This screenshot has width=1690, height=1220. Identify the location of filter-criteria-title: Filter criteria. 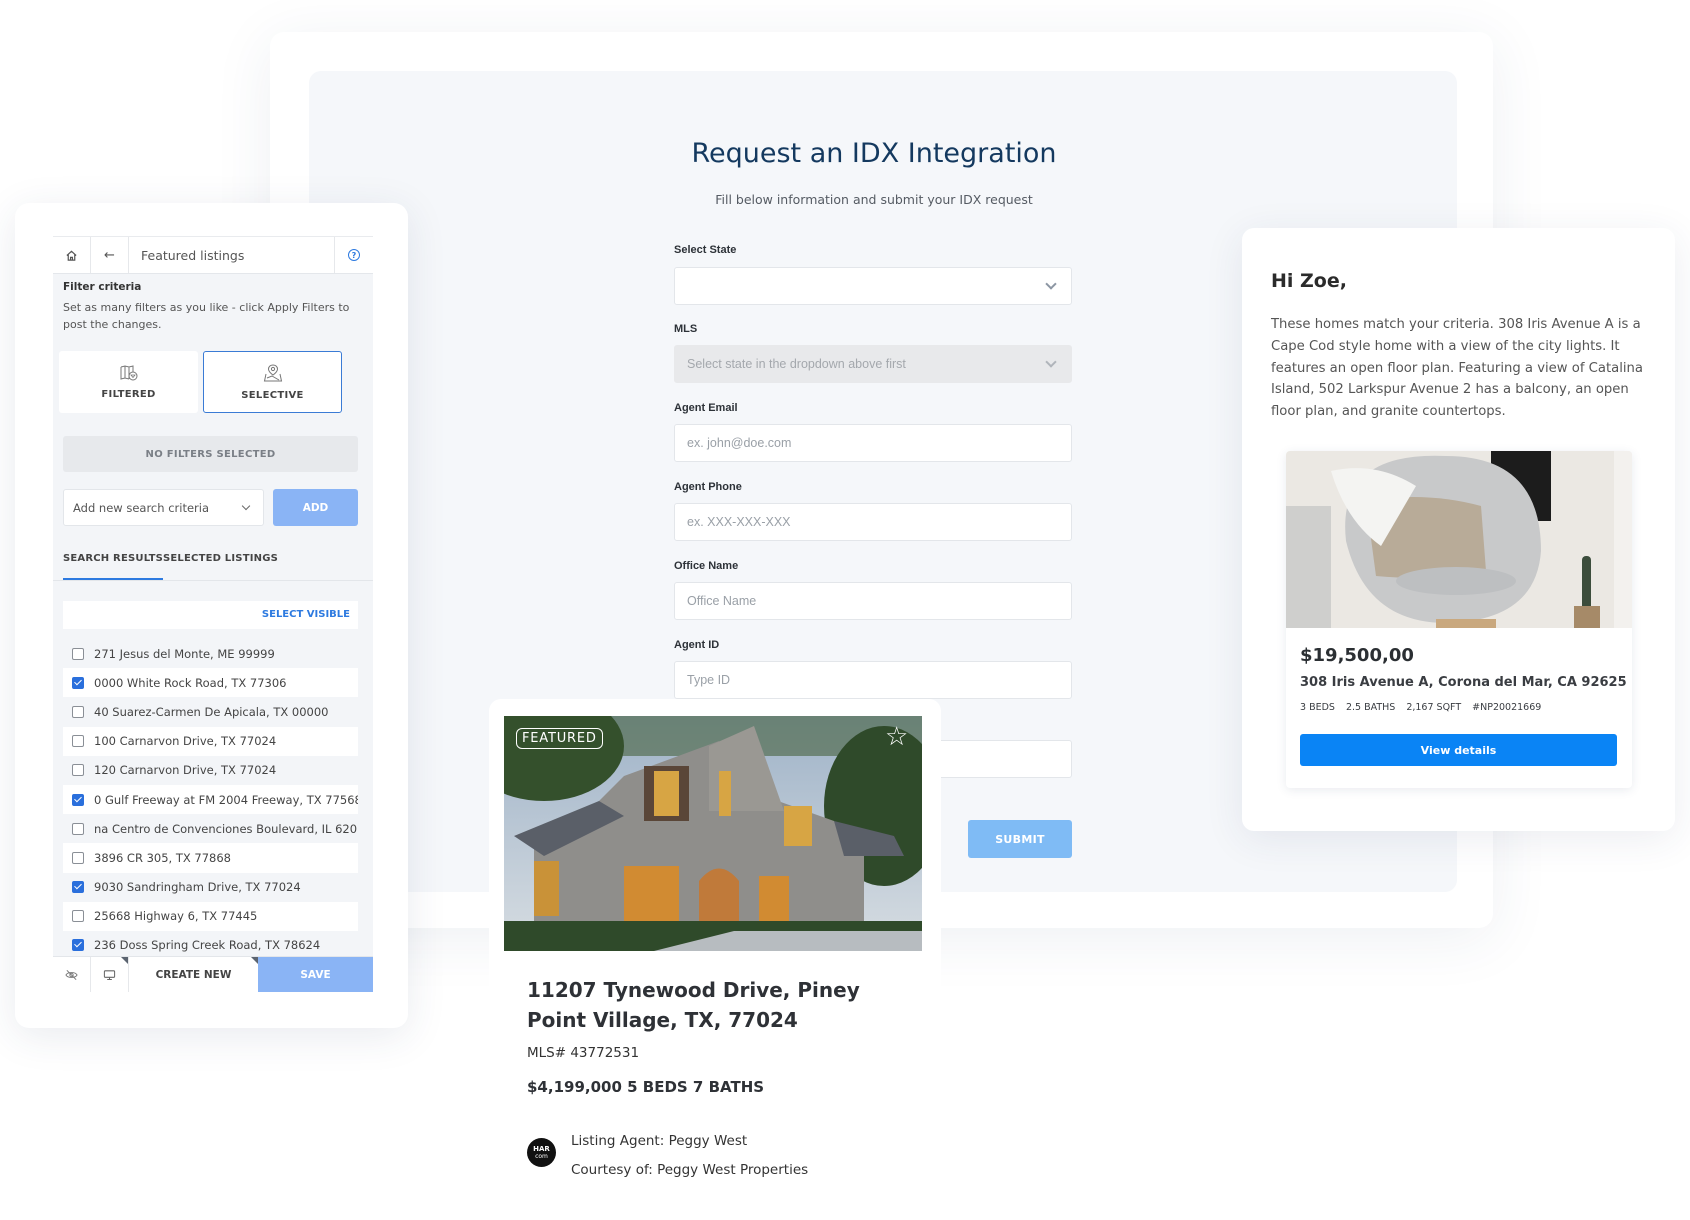
(102, 287).